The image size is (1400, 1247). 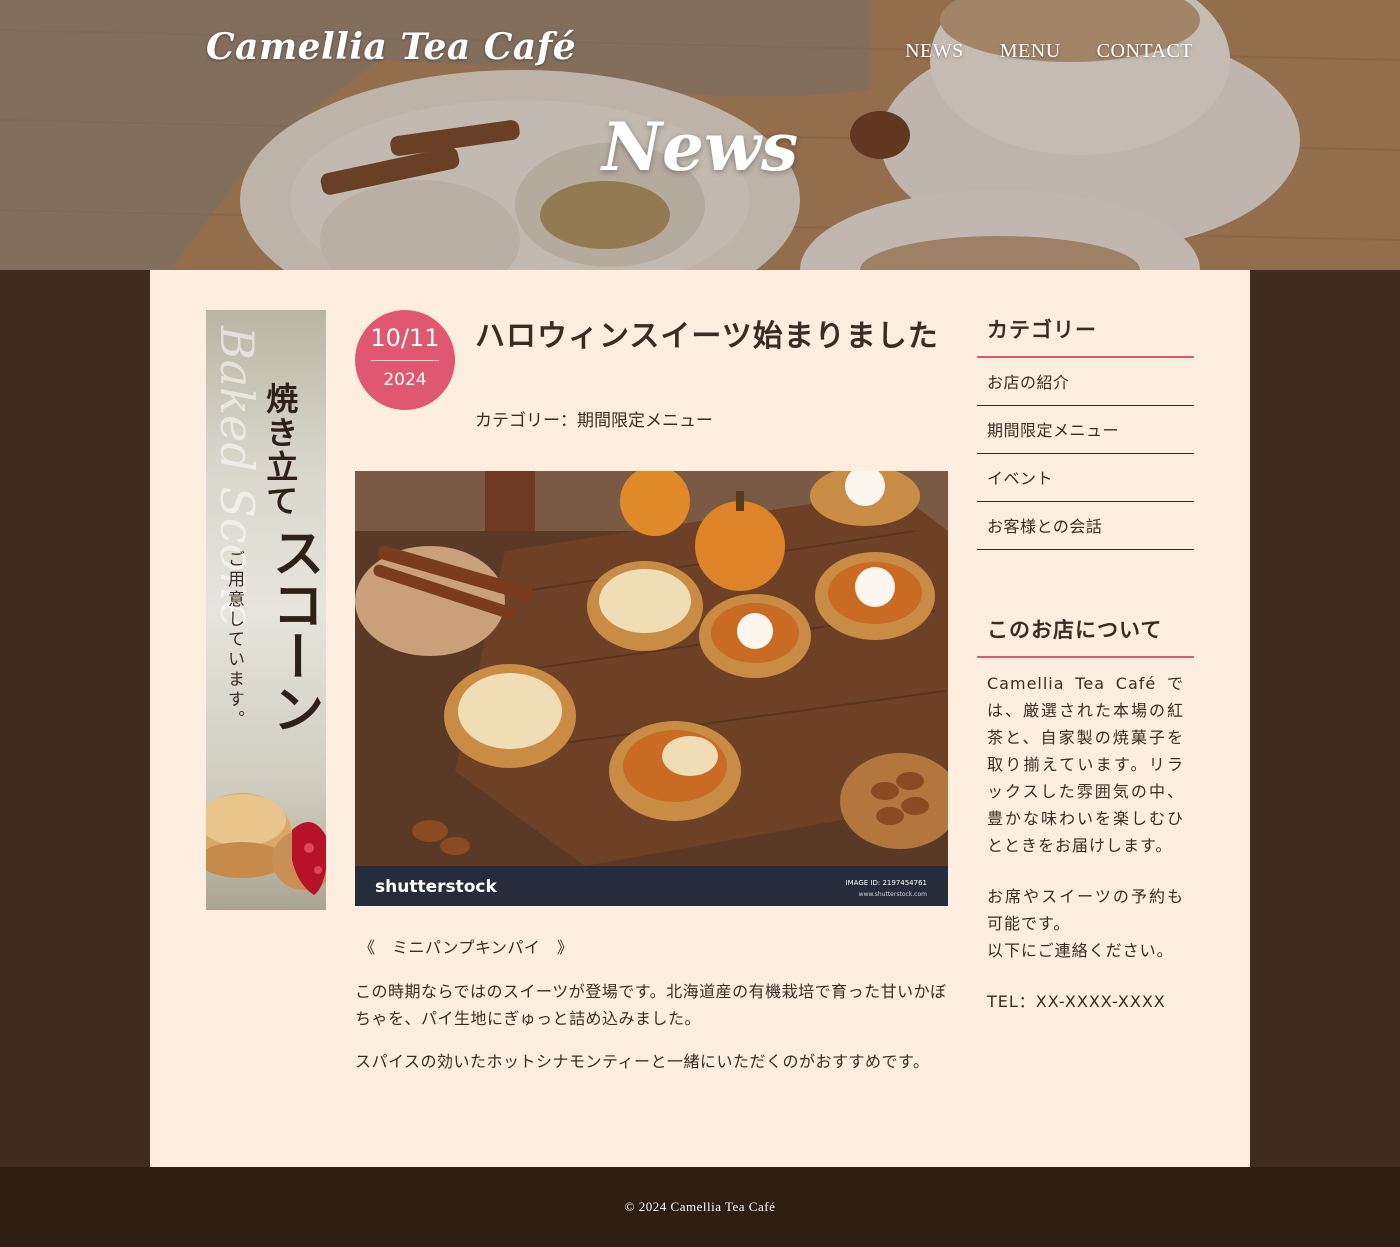 What do you see at coordinates (436, 887) in the screenshot?
I see `image-watermark-logo: shutterstock` at bounding box center [436, 887].